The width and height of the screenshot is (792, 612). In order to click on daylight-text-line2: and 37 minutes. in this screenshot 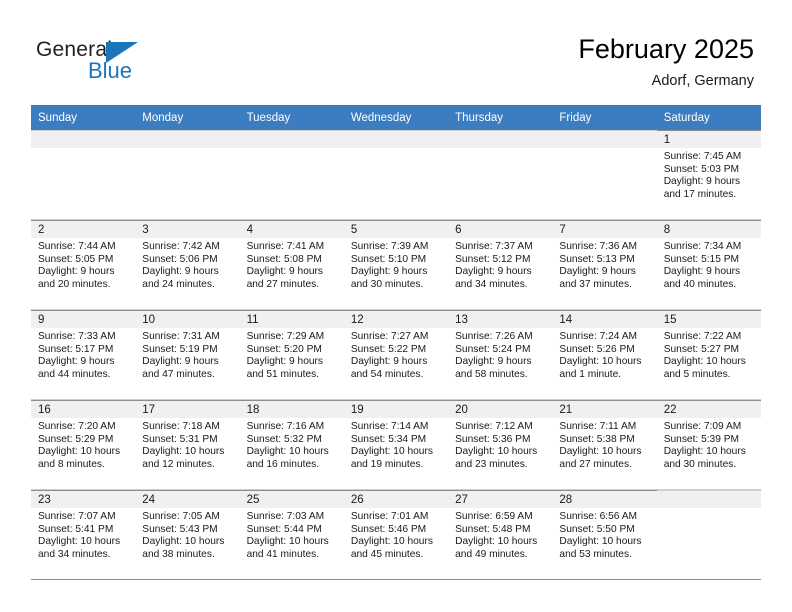, I will do `click(595, 284)`.